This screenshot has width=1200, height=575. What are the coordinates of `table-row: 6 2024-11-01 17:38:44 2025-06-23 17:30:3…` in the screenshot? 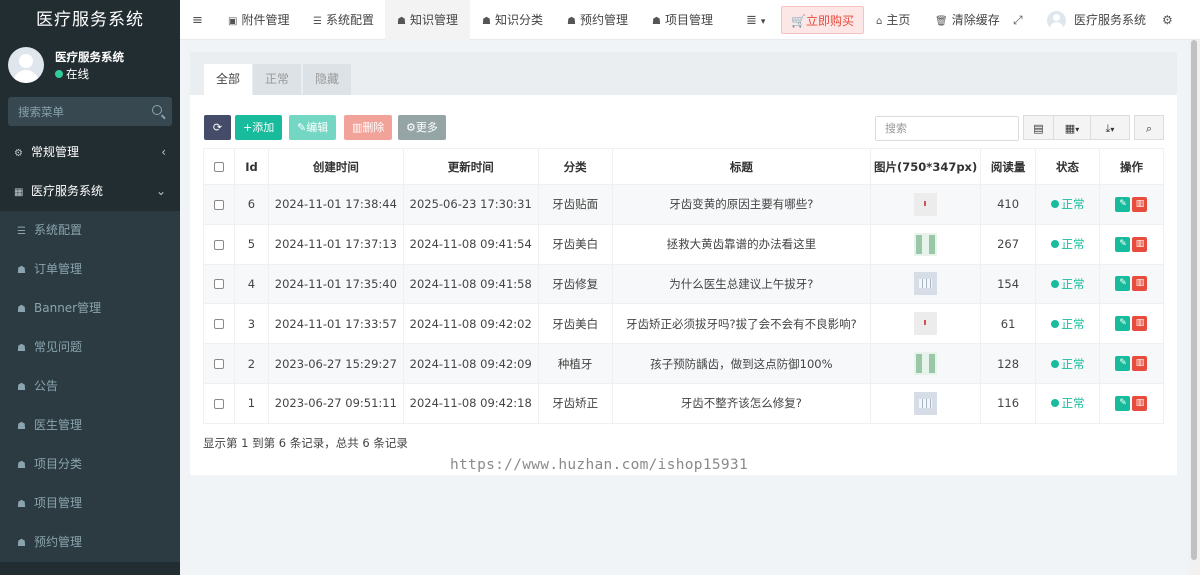 It's located at (684, 204).